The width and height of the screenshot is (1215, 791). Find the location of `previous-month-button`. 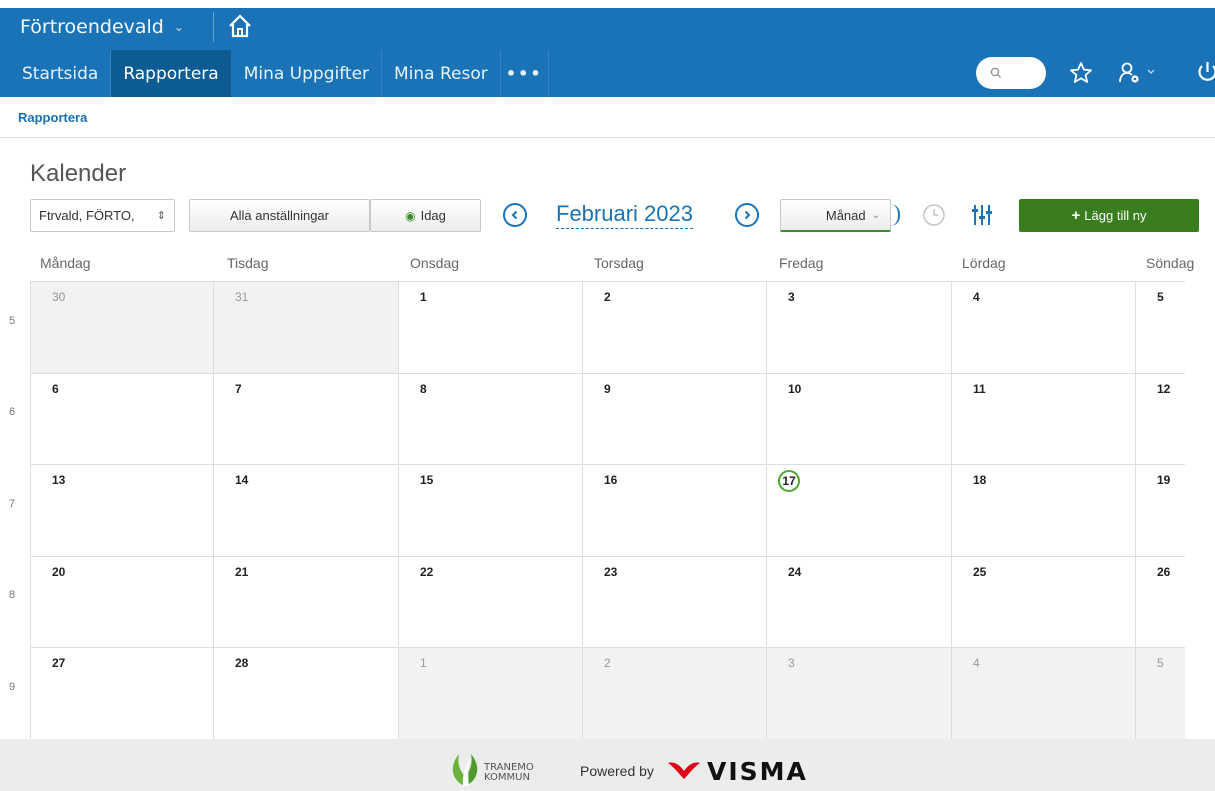

previous-month-button is located at coordinates (515, 215).